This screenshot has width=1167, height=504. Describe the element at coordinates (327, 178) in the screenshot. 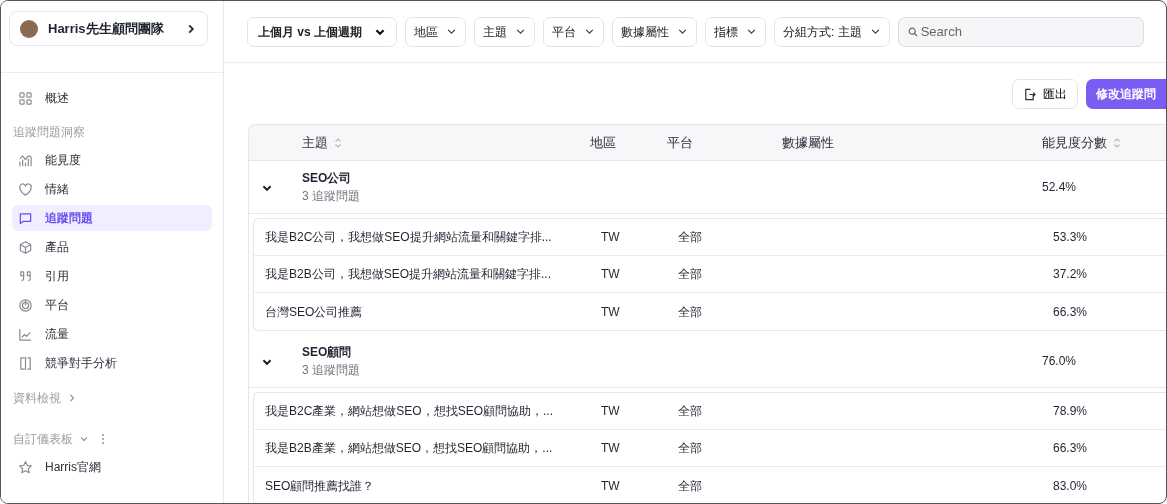

I see `group-name: SEO公司` at that location.